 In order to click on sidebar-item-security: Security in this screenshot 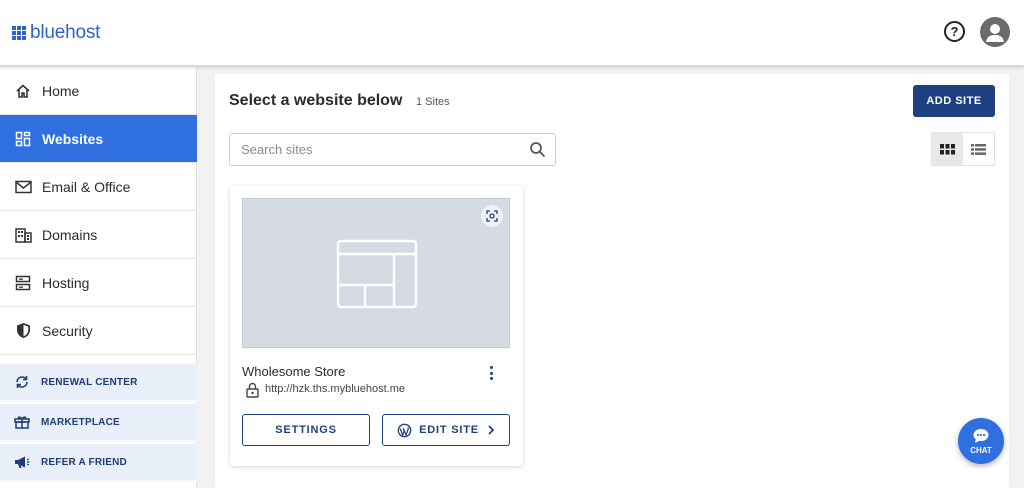, I will do `click(98, 331)`.